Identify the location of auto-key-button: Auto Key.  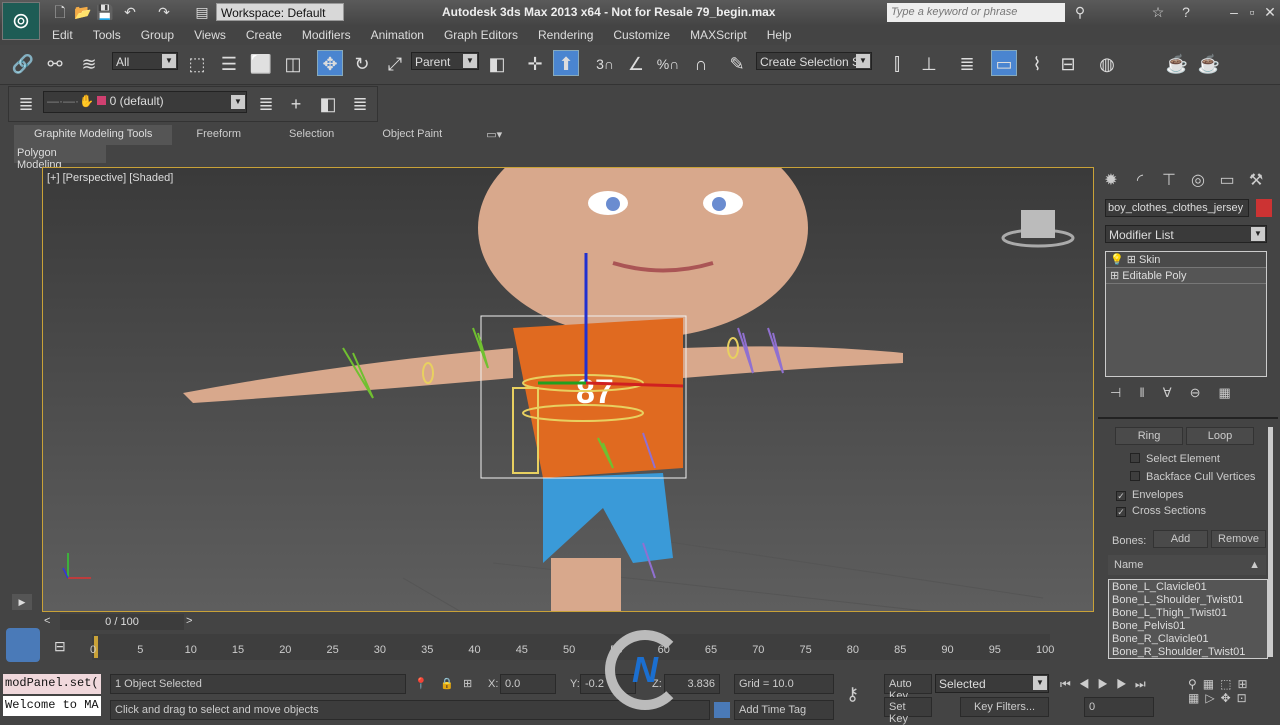
(908, 688).